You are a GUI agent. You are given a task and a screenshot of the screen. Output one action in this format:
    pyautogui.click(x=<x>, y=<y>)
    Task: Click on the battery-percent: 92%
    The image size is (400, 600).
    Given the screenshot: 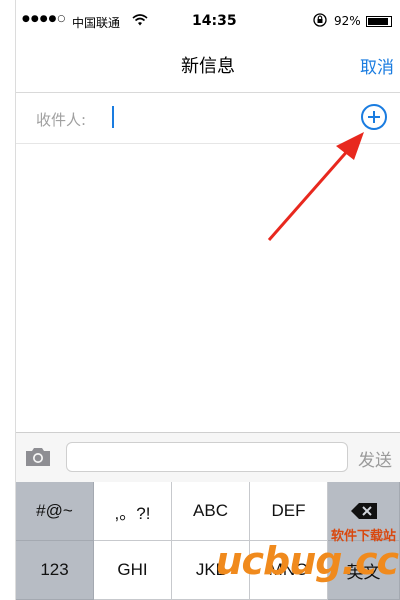 What is the action you would take?
    pyautogui.click(x=347, y=21)
    